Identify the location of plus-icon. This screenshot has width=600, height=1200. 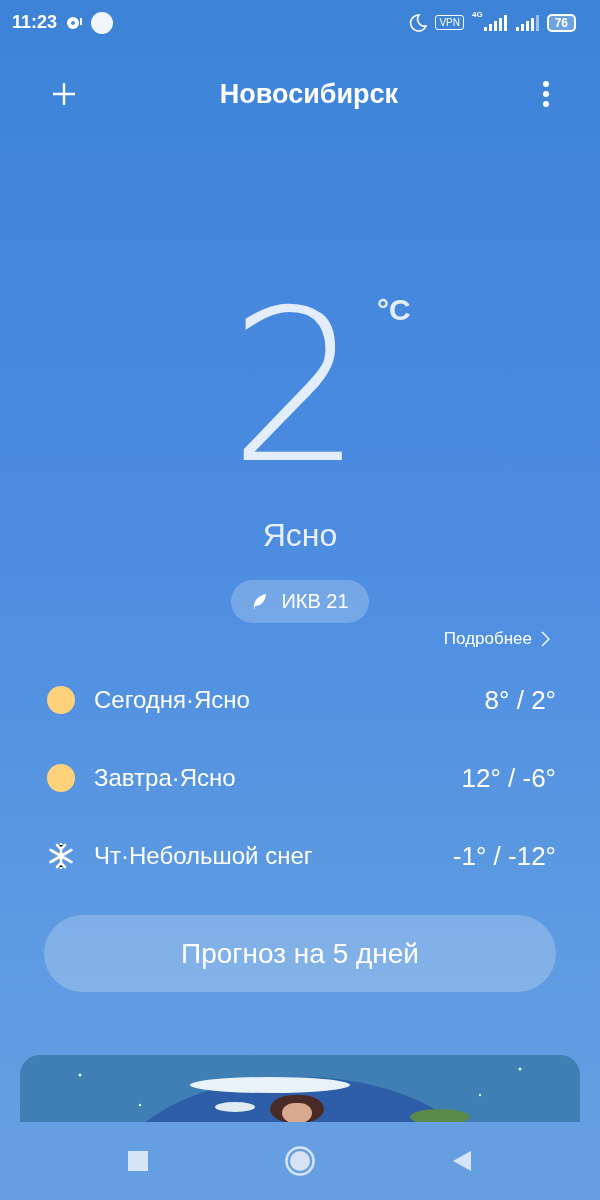
(64, 94).